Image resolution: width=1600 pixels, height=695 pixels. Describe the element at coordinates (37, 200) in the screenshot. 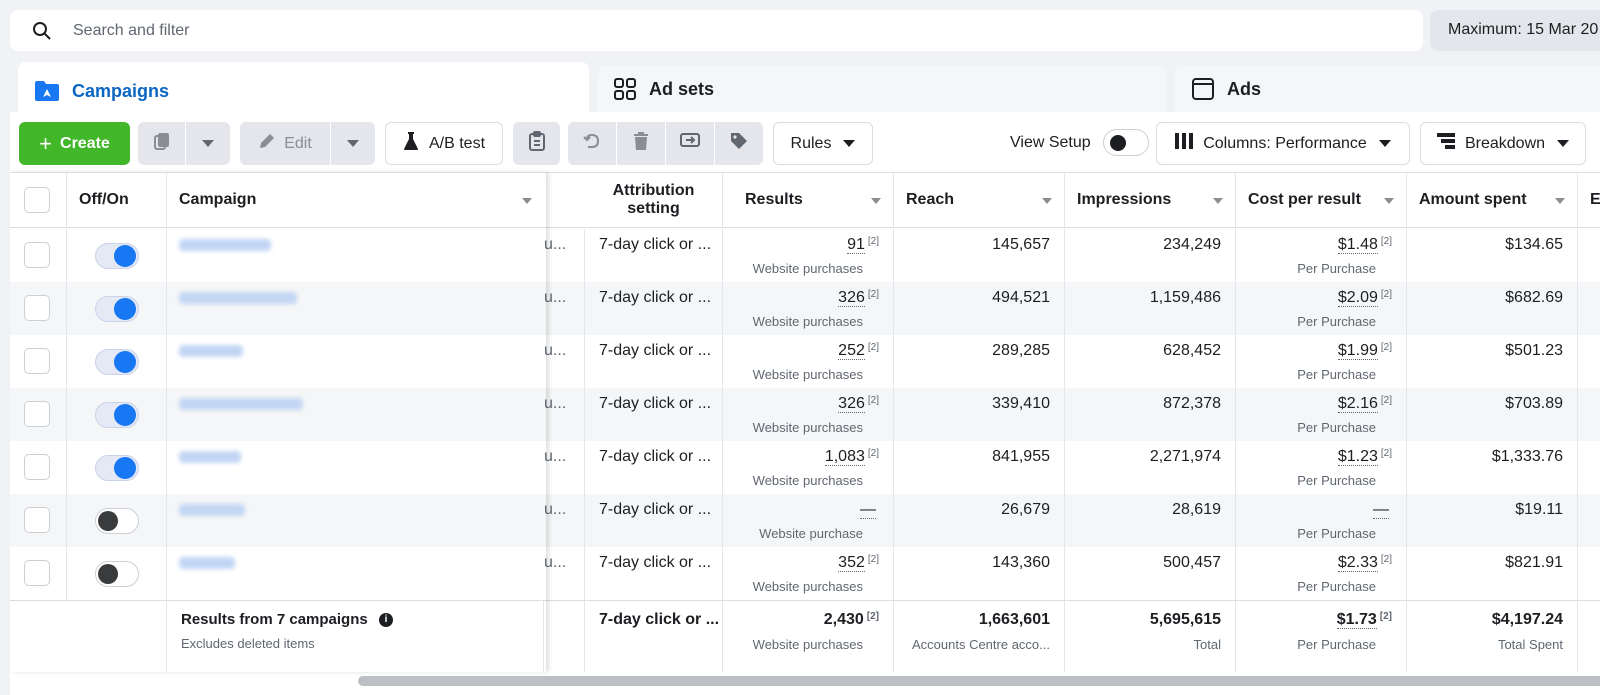

I see `select-all-checkbox` at that location.